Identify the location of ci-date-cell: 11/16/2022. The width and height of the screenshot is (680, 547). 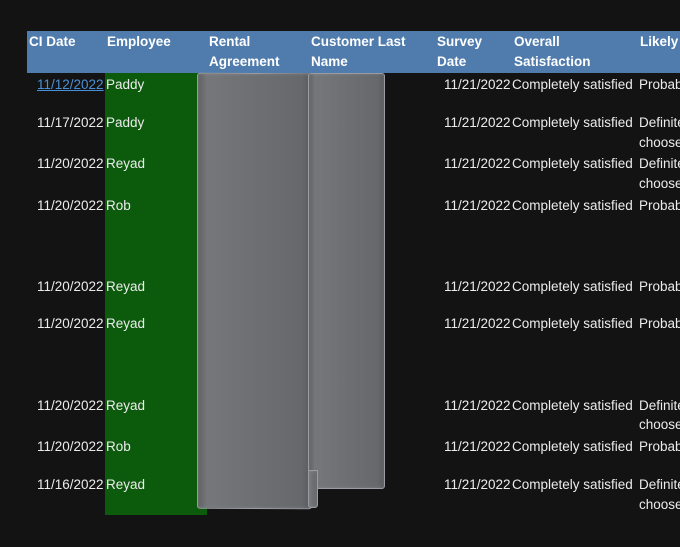
(70, 485).